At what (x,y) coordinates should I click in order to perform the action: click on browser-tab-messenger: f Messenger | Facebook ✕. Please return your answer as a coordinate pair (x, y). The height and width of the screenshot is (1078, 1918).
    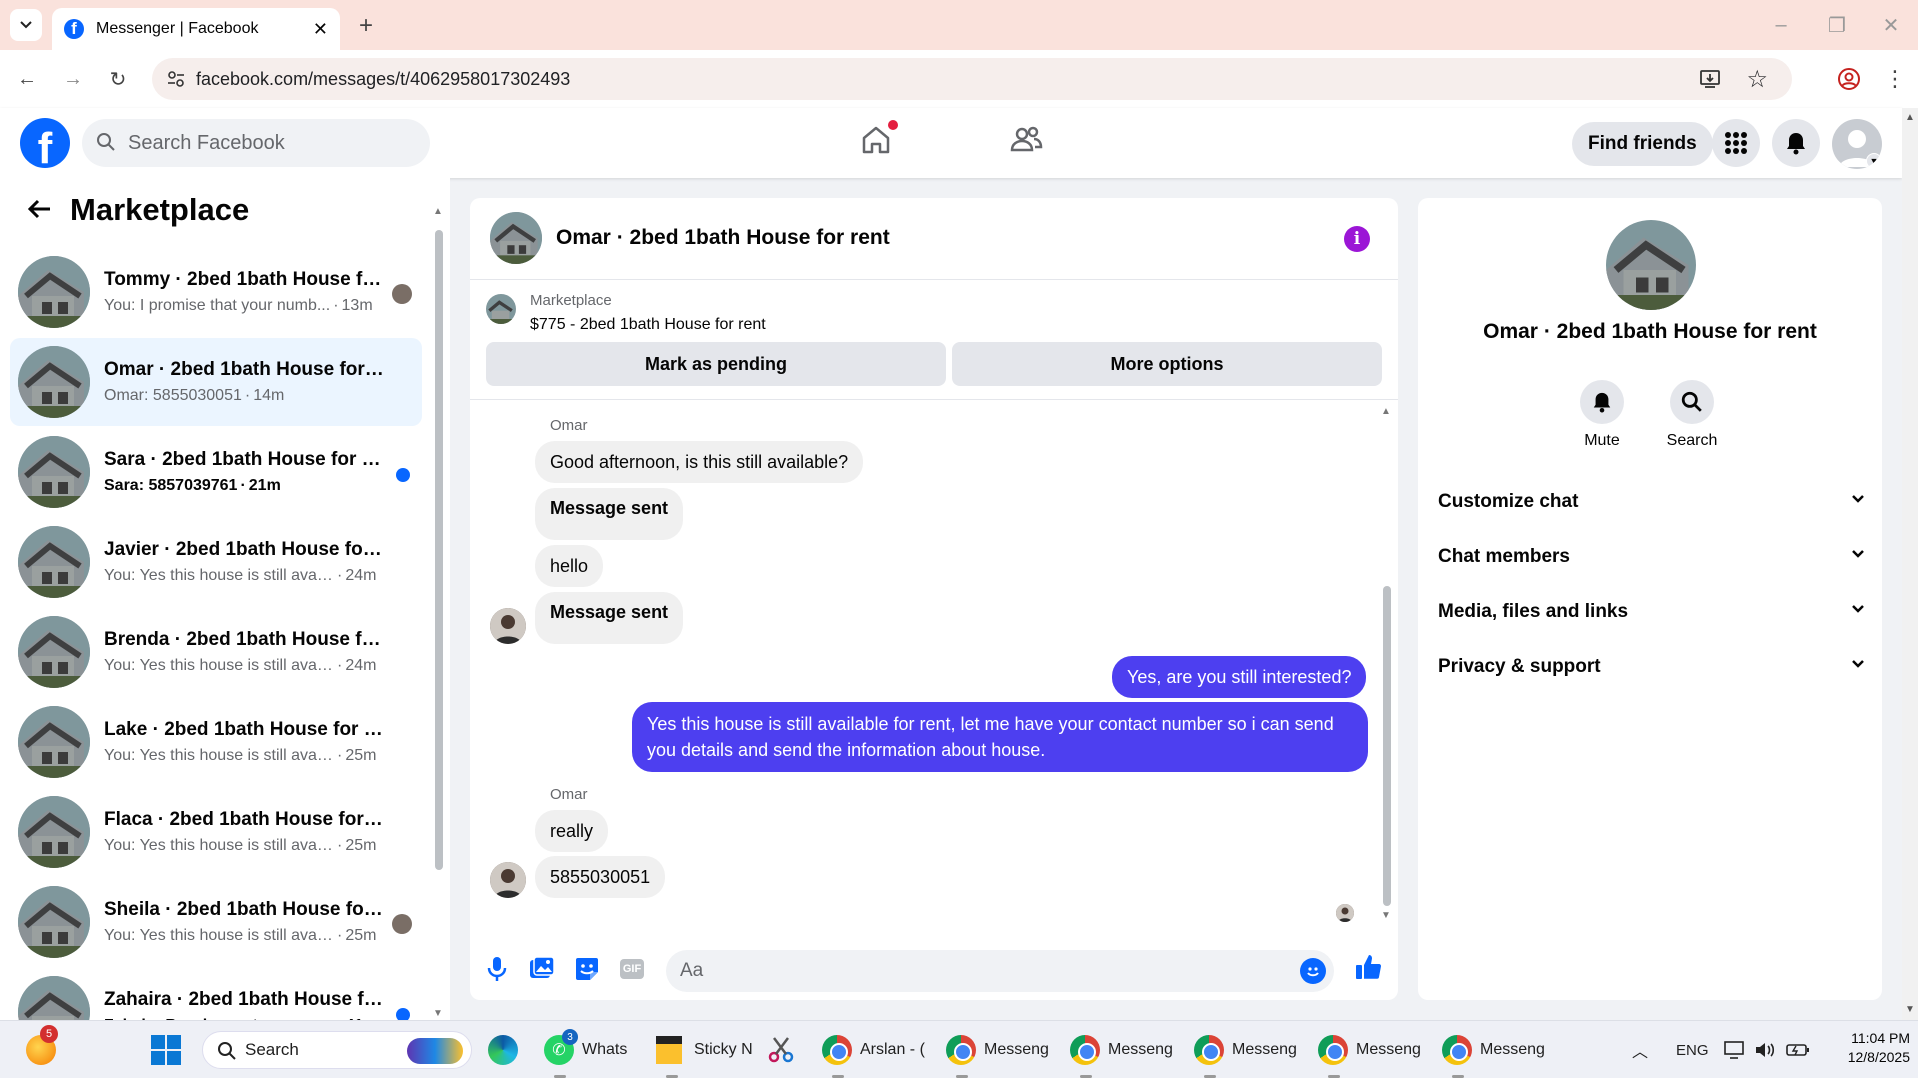
    Looking at the image, I should click on (196, 29).